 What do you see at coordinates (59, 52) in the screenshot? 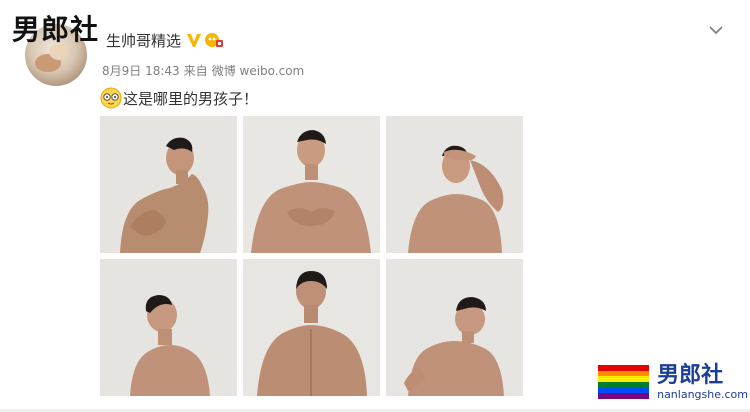
I see `avatar-shape` at bounding box center [59, 52].